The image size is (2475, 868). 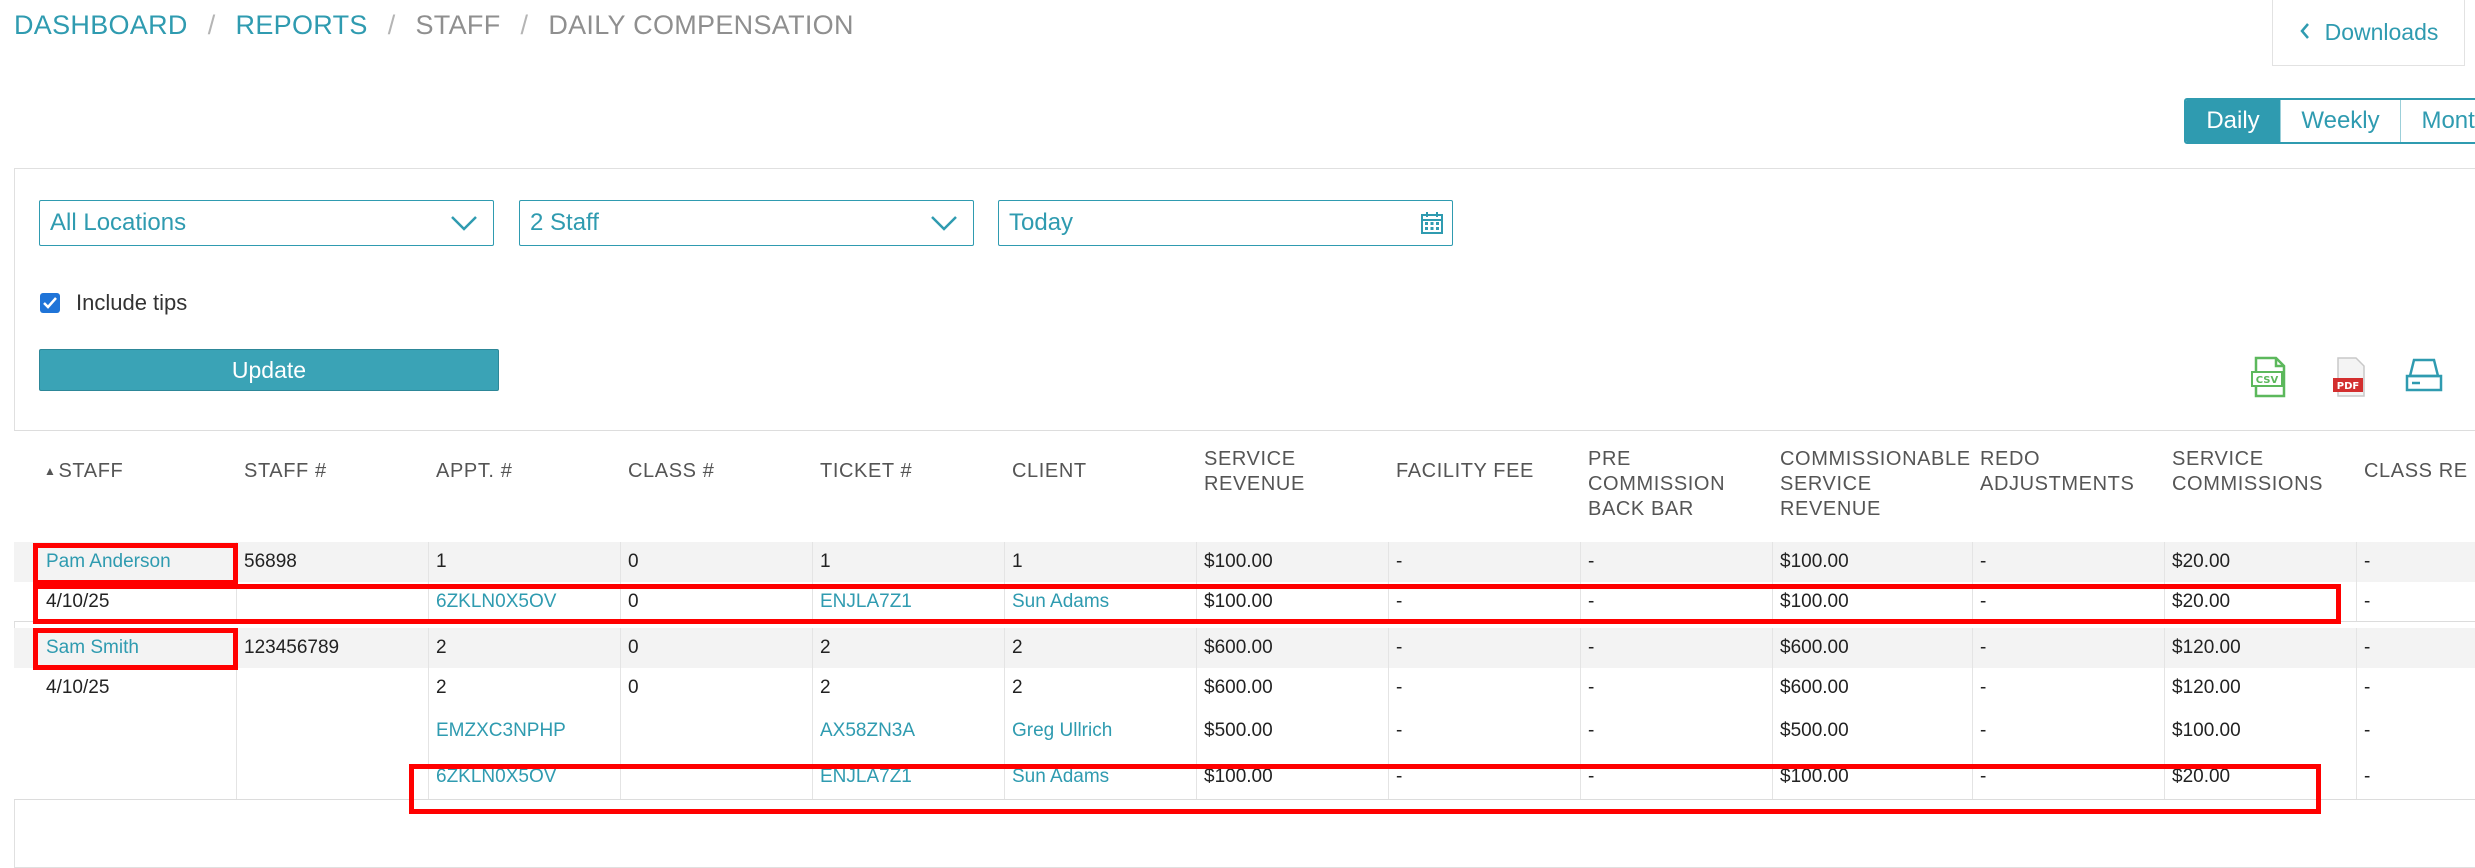 What do you see at coordinates (1049, 471) in the screenshot?
I see `column-header-client: CLIENT` at bounding box center [1049, 471].